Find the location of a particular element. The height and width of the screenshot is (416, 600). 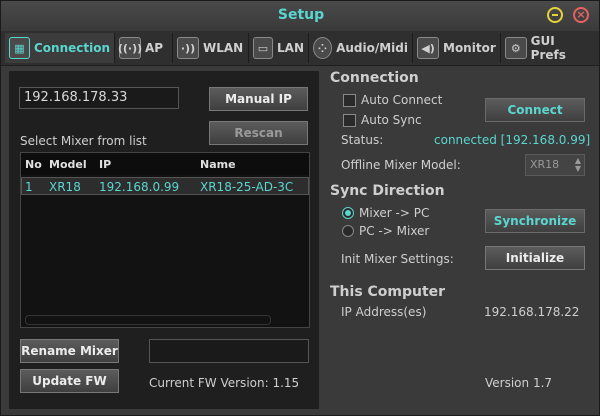

auto-sync-label: Auto Sync is located at coordinates (391, 120).